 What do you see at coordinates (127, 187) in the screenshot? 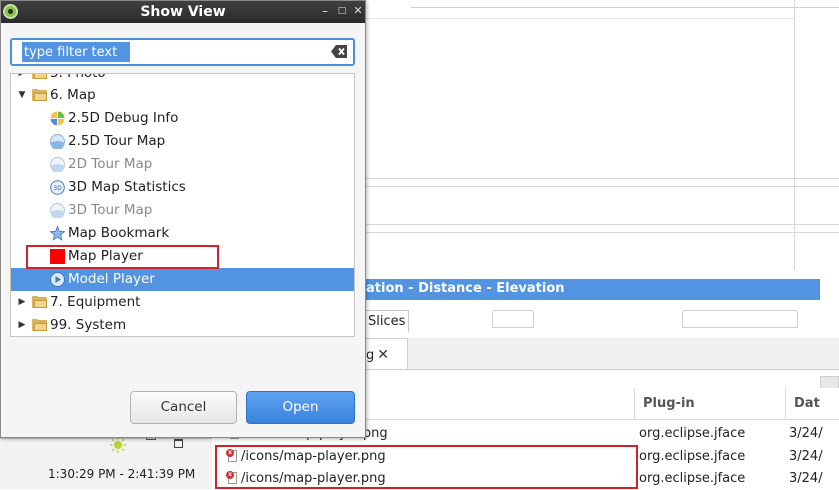
I see `tree-item-label: 3D Map Statistics` at bounding box center [127, 187].